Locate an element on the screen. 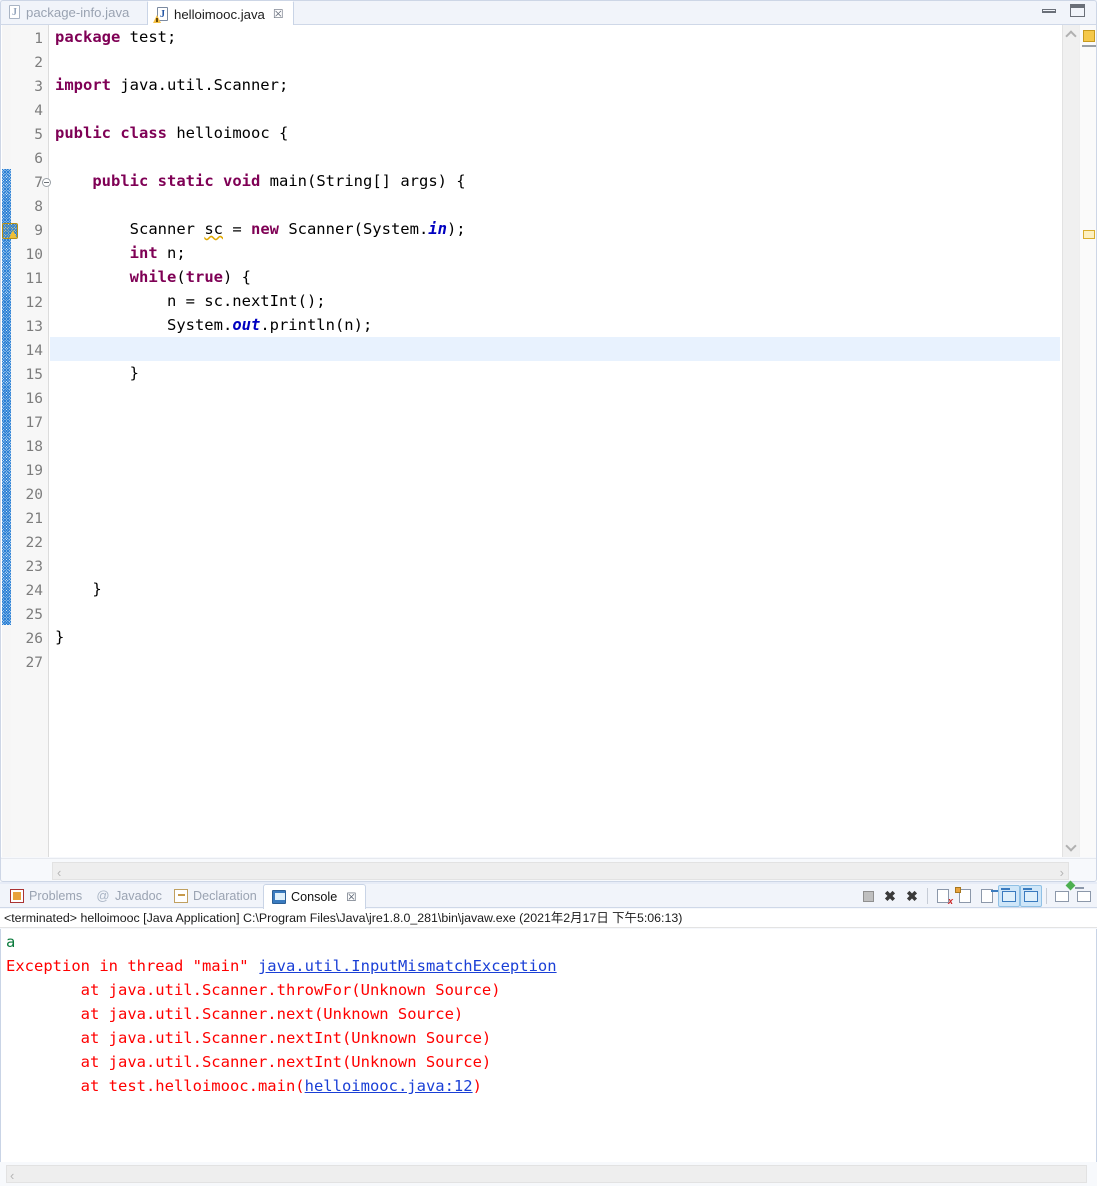 The image size is (1097, 1186). editor-horizontal-scrollbar: ‹ › is located at coordinates (548, 870).